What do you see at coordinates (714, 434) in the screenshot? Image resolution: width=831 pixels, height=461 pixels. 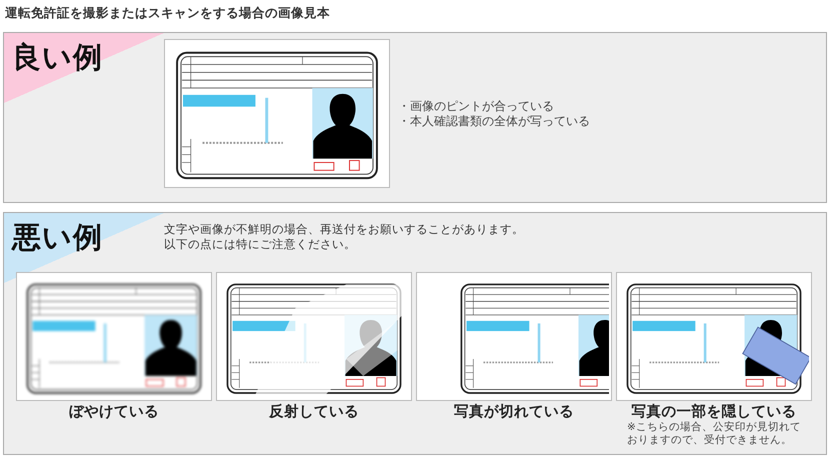 I see `example-note: ※こちらの場合、公安印が見切れておりますので、受付できません。` at bounding box center [714, 434].